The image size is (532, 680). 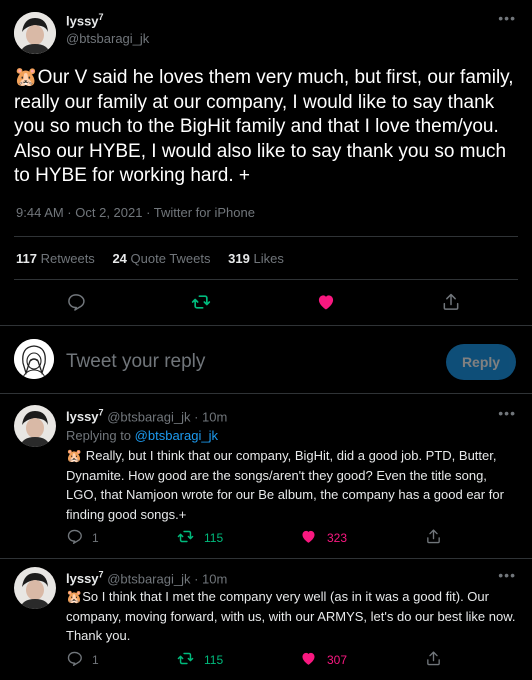 I want to click on retweets-stat: 117 Retweets, so click(x=55, y=258).